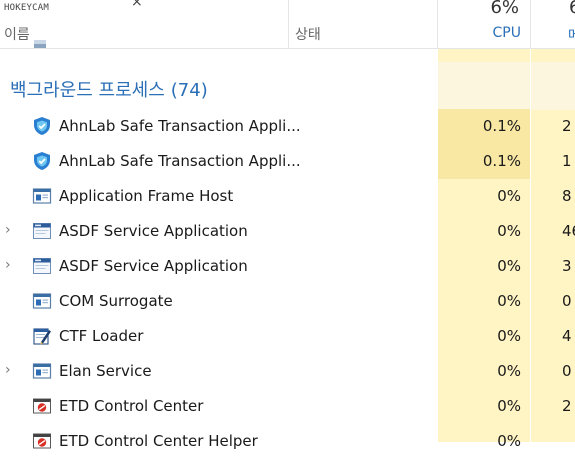 This screenshot has width=575, height=459. I want to click on close-icon: ×, so click(137, 5).